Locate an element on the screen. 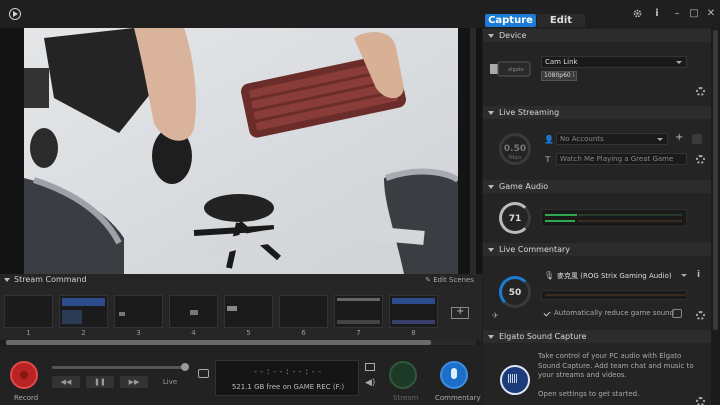 The width and height of the screenshot is (720, 405). live-streaming-title: Live Streaming is located at coordinates (529, 112).